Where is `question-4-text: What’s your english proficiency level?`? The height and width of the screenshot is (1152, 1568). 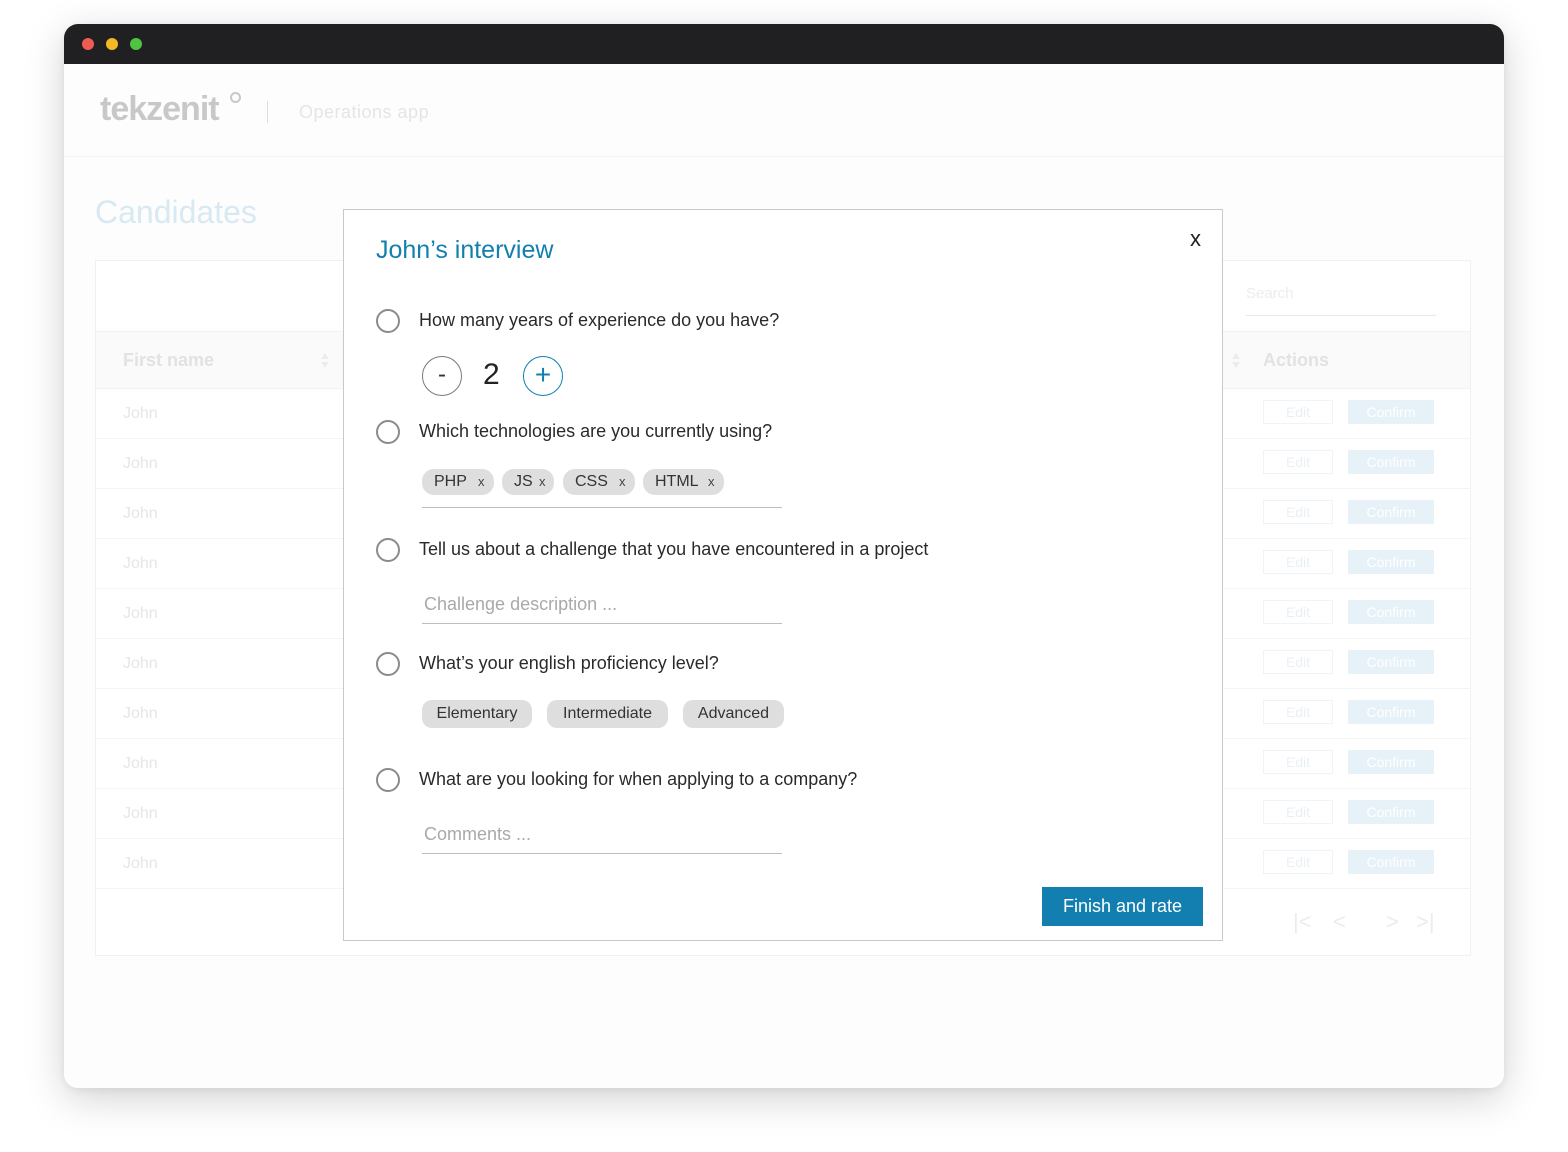 question-4-text: What’s your english proficiency level? is located at coordinates (569, 663).